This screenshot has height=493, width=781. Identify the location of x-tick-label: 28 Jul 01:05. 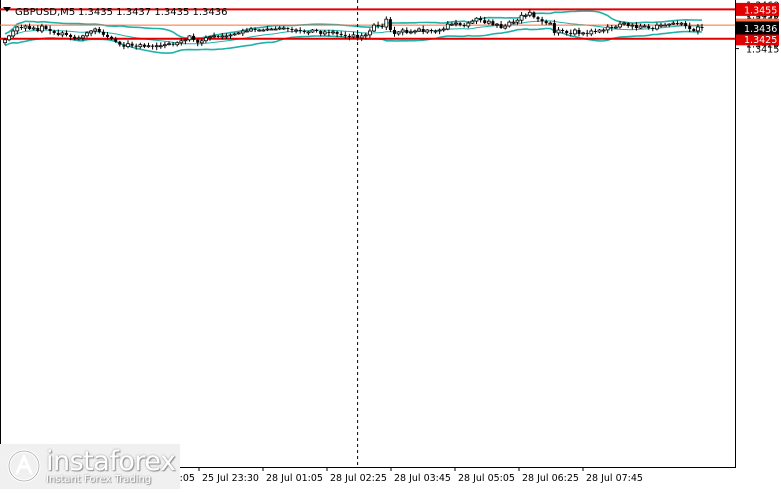
(294, 478).